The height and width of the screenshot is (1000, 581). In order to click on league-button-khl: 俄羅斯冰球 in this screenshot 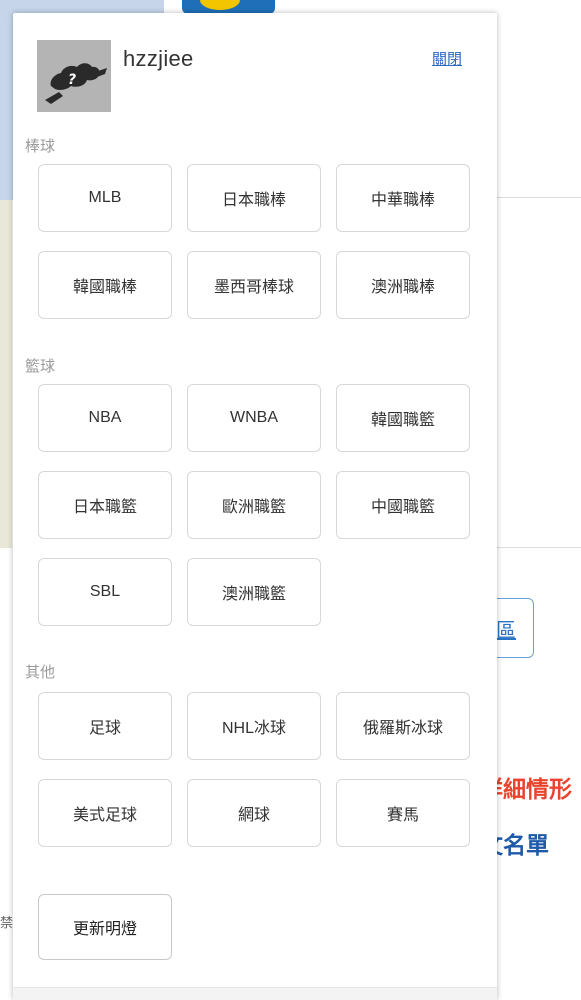, I will do `click(403, 726)`.